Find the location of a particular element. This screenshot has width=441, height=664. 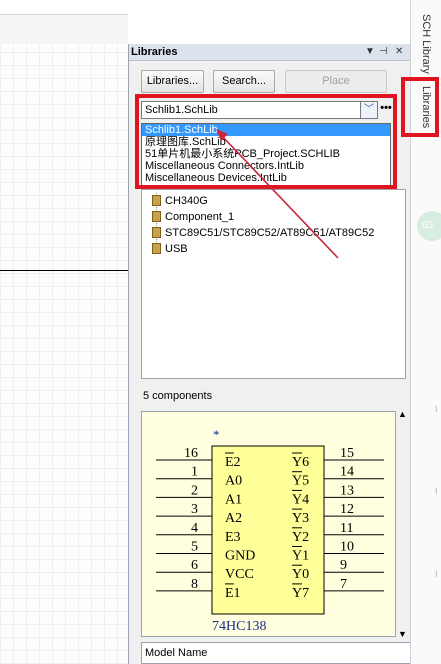

annotation-arrow is located at coordinates (277, 194).